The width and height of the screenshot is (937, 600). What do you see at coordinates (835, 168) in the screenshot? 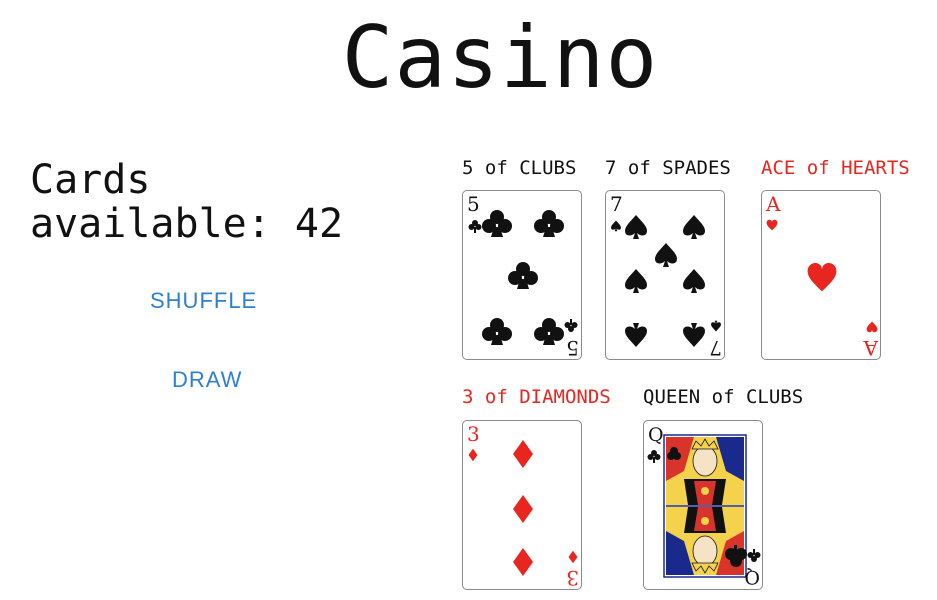
I see `card-label: ACE of HEARTS` at bounding box center [835, 168].